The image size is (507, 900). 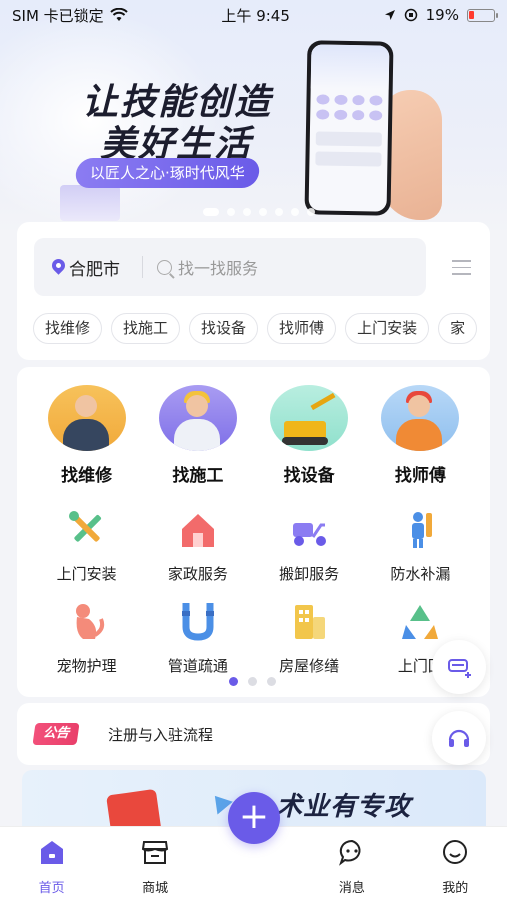 What do you see at coordinates (118, 14) in the screenshot?
I see `wifi-icon` at bounding box center [118, 14].